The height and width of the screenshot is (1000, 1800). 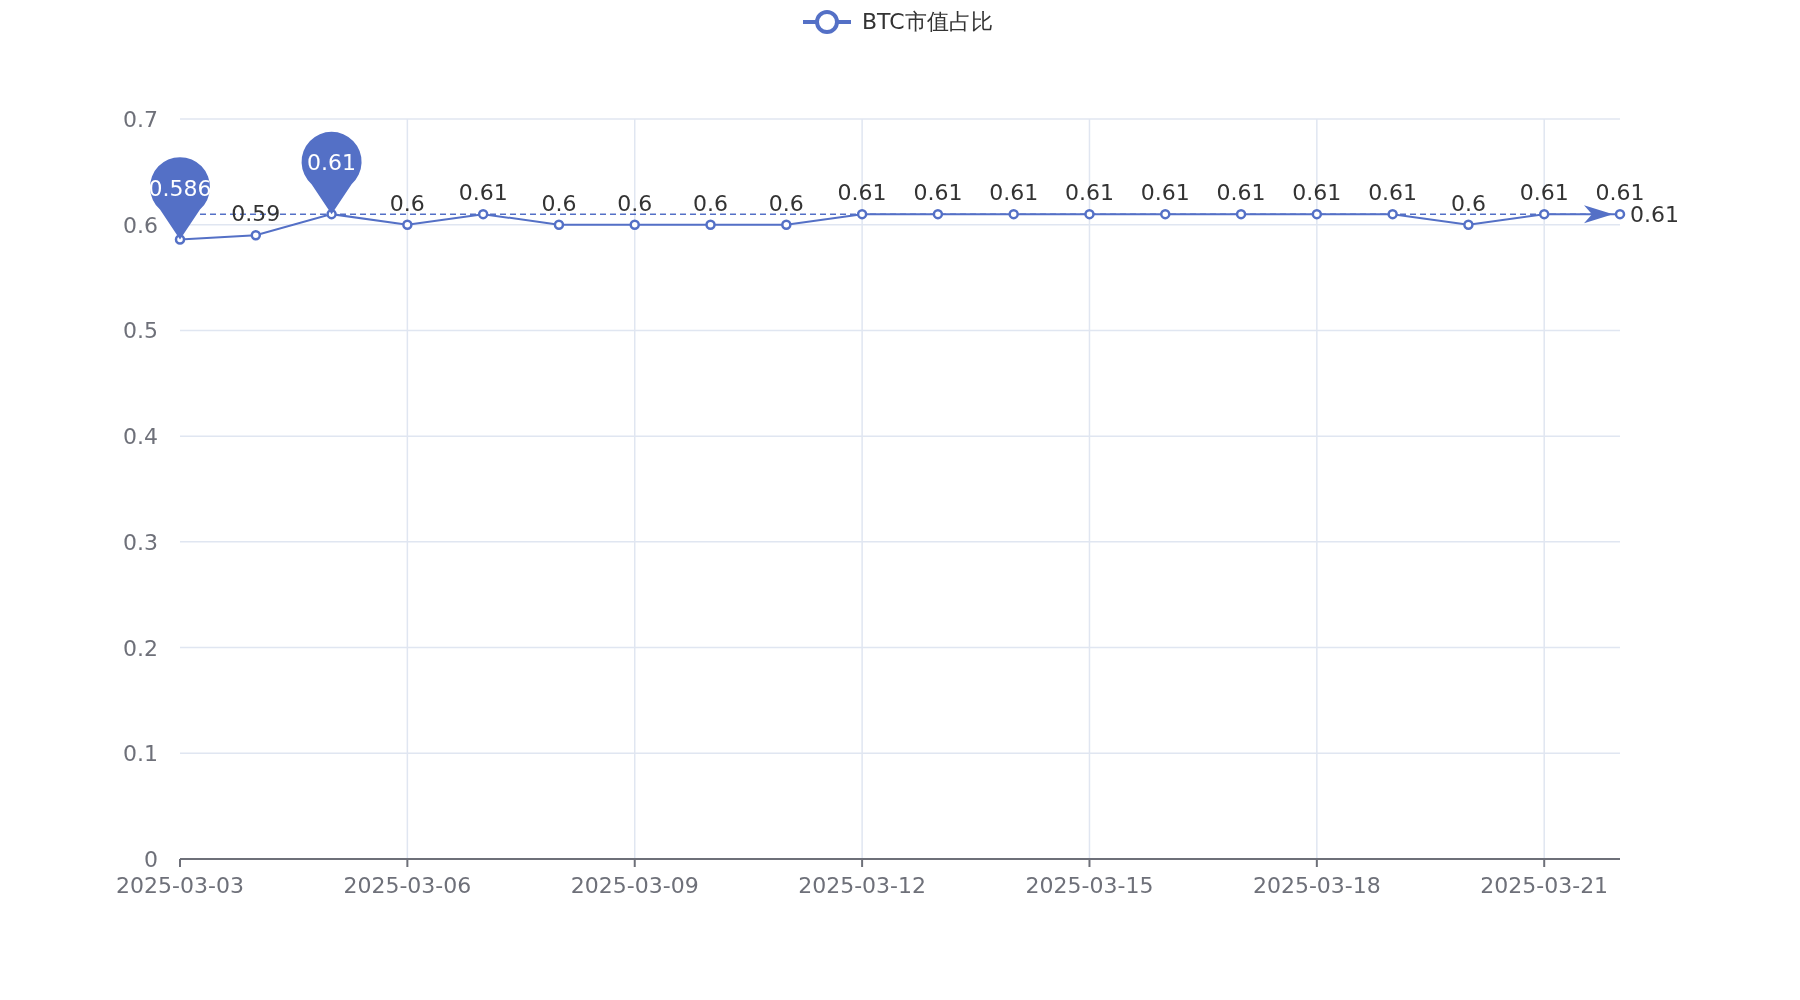 What do you see at coordinates (140, 754) in the screenshot?
I see `y-axis-label: 0.1` at bounding box center [140, 754].